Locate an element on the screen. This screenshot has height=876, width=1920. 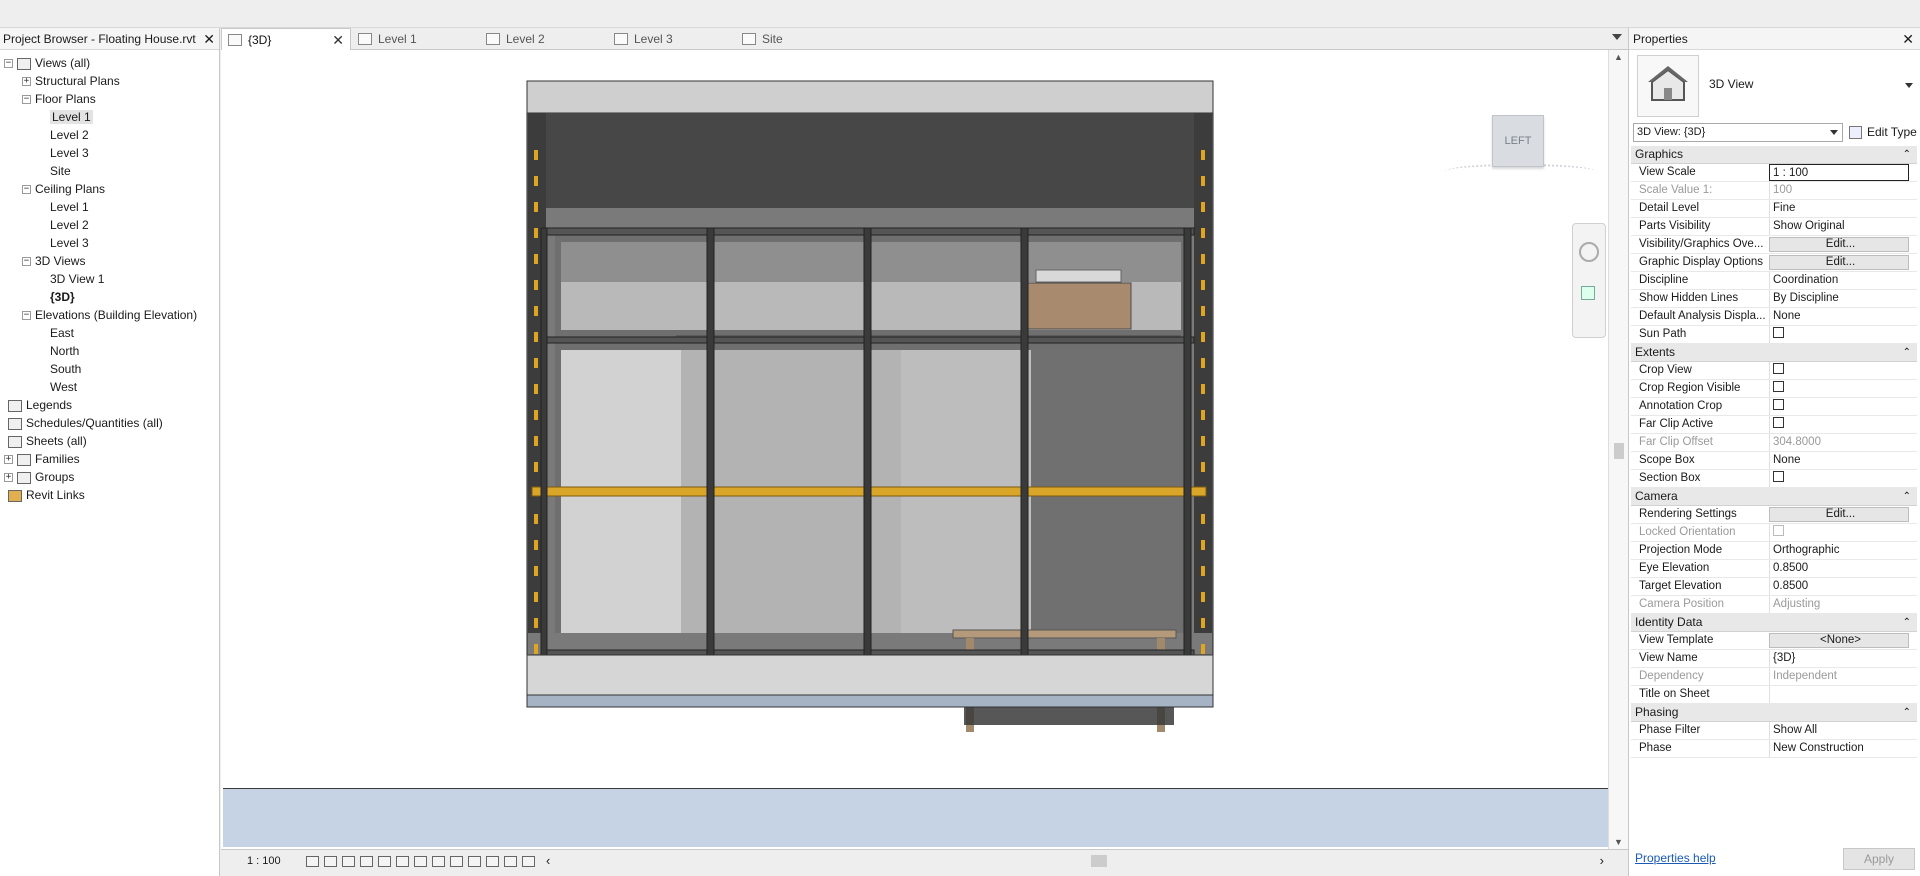
section-header: Identity Data ⌃ is located at coordinates (1774, 623).